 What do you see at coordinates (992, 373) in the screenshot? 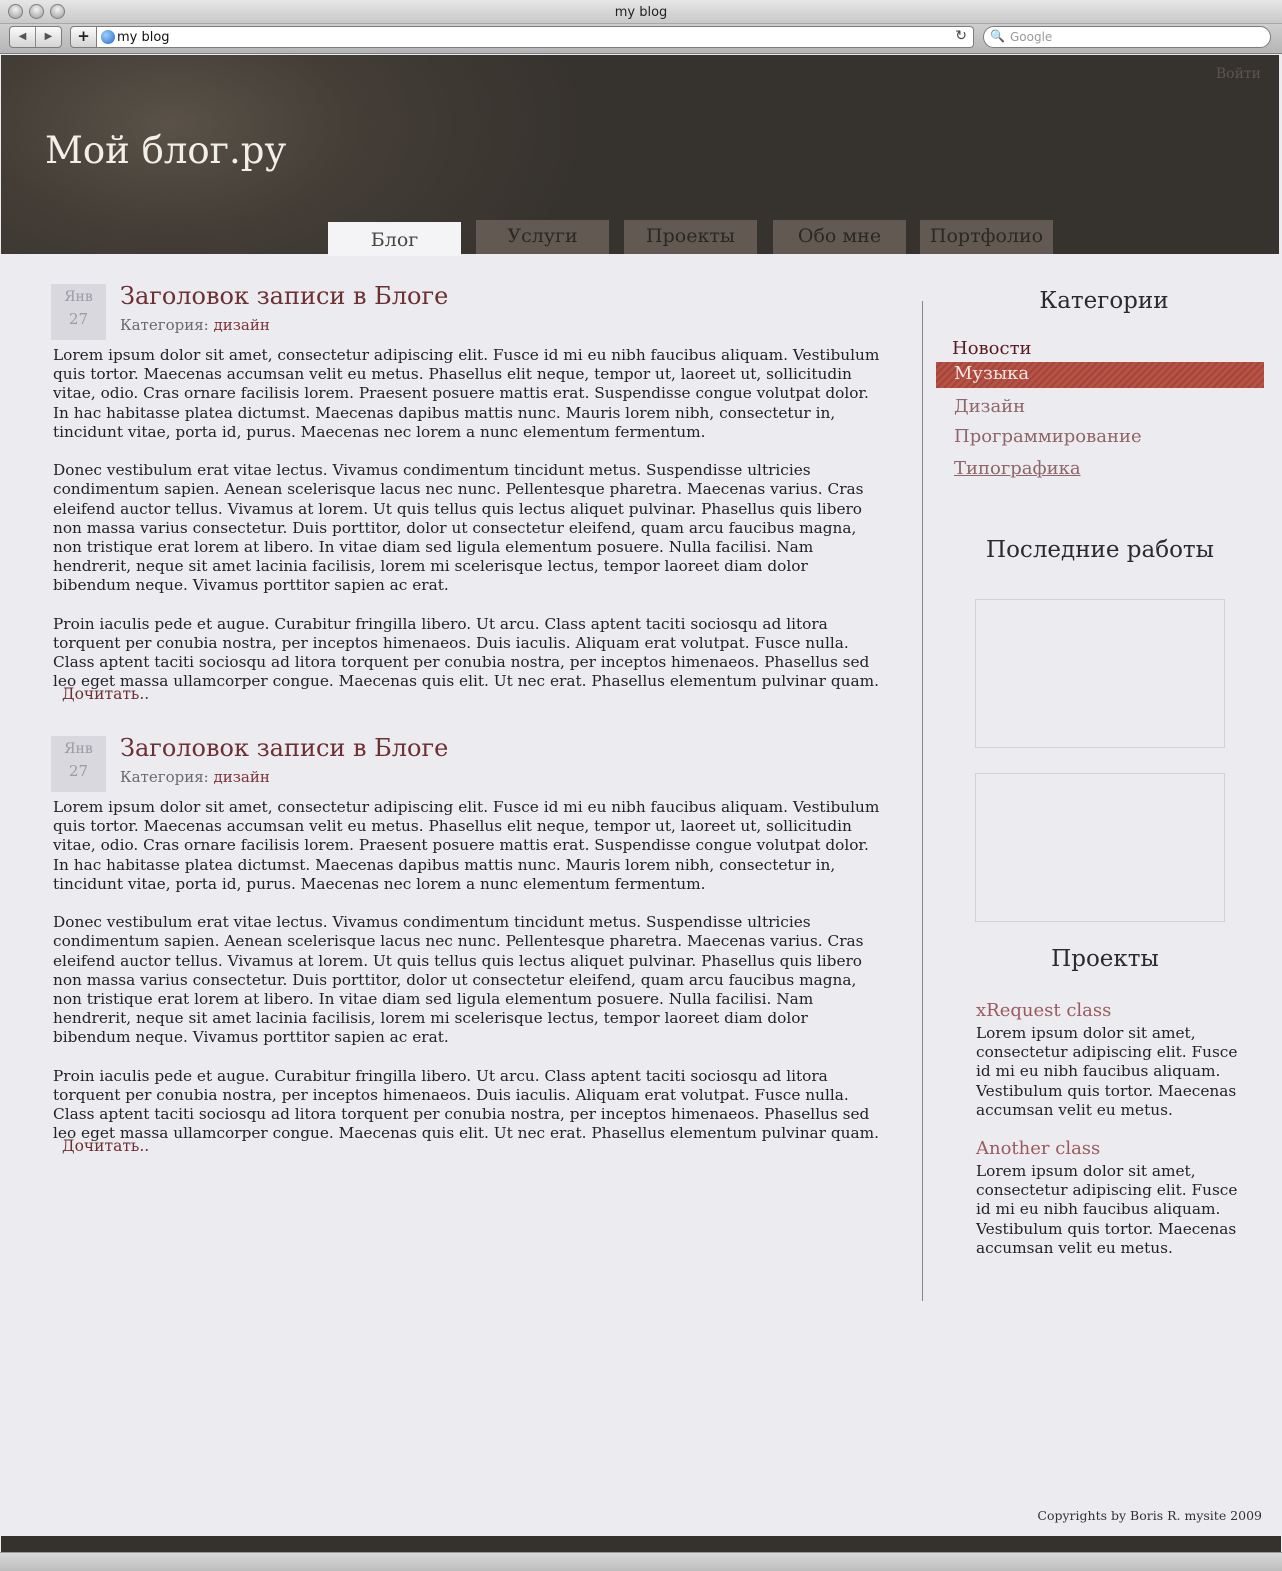
I see `category-music-label: Музыка` at bounding box center [992, 373].